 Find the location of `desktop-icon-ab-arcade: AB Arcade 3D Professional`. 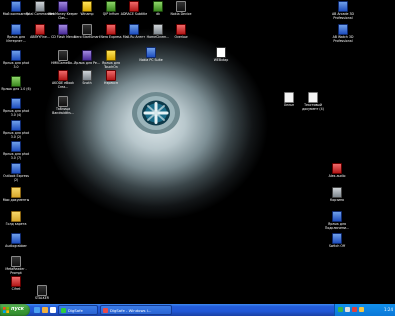

desktop-icon-ab-arcade: AB Arcade 3D Professional is located at coordinates (343, 10).